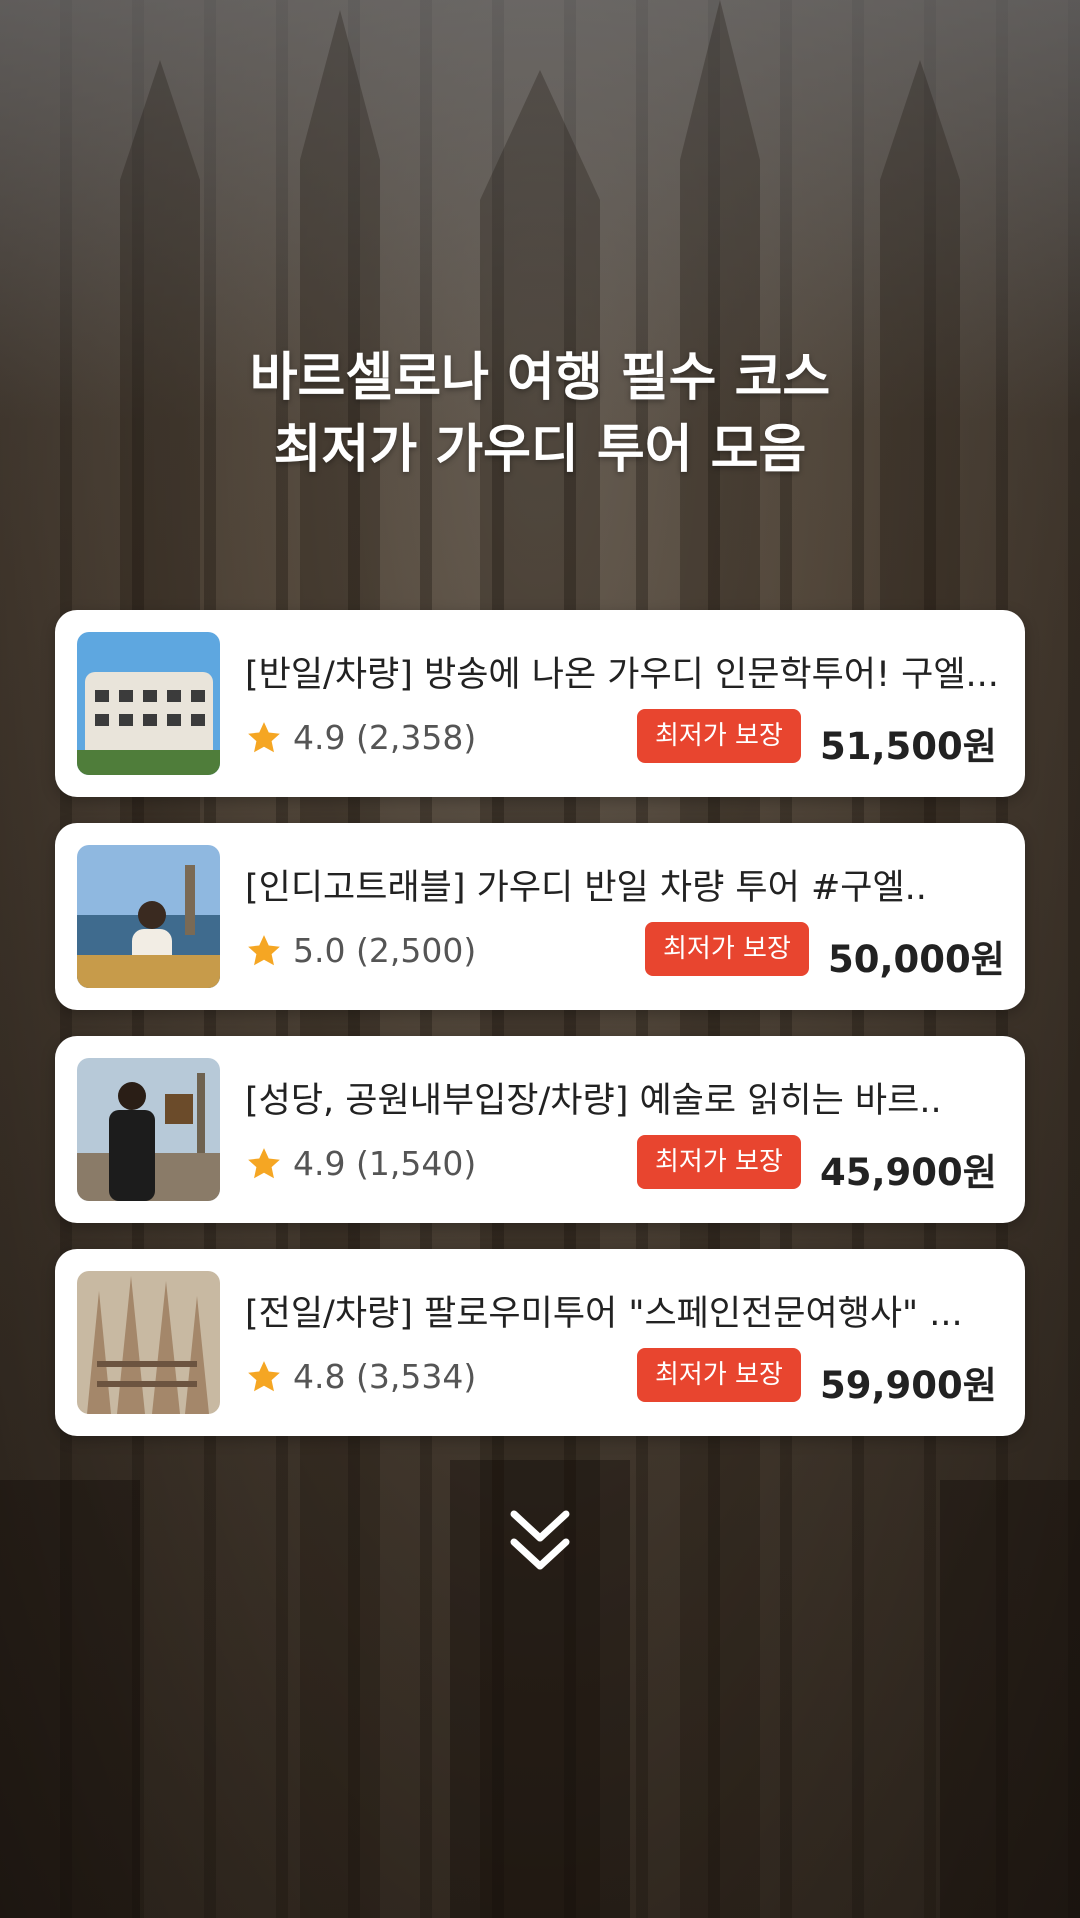  I want to click on review-count: (2,500), so click(416, 950).